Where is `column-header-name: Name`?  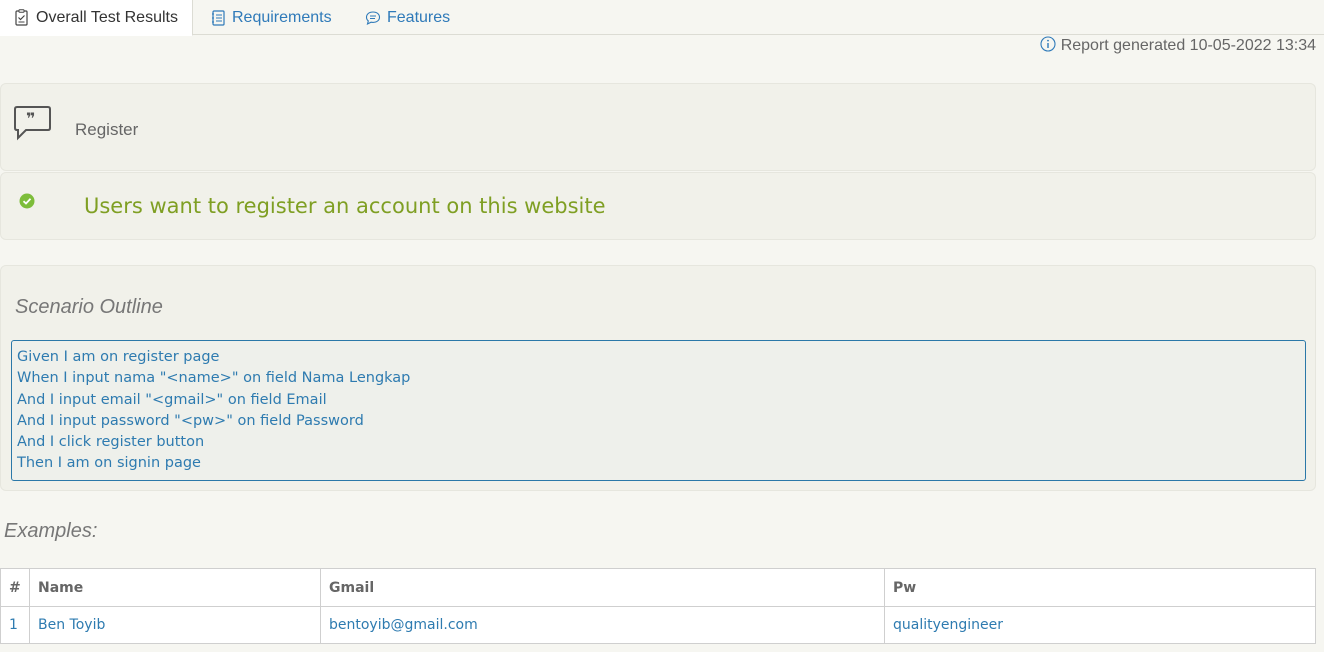 column-header-name: Name is located at coordinates (175, 587).